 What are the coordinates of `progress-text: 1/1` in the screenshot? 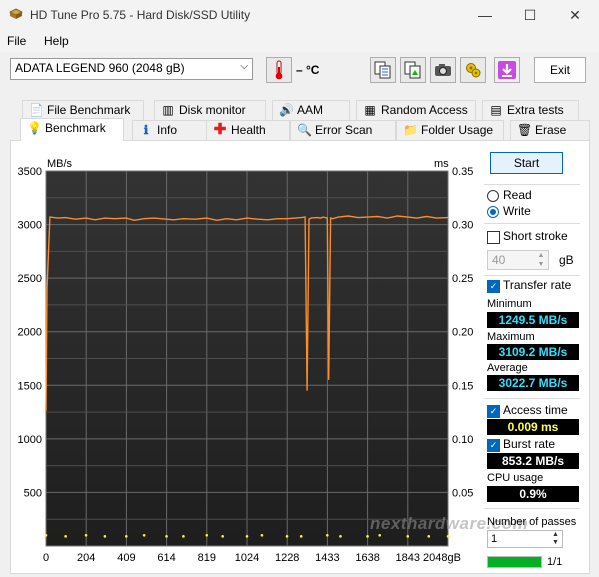 It's located at (555, 562).